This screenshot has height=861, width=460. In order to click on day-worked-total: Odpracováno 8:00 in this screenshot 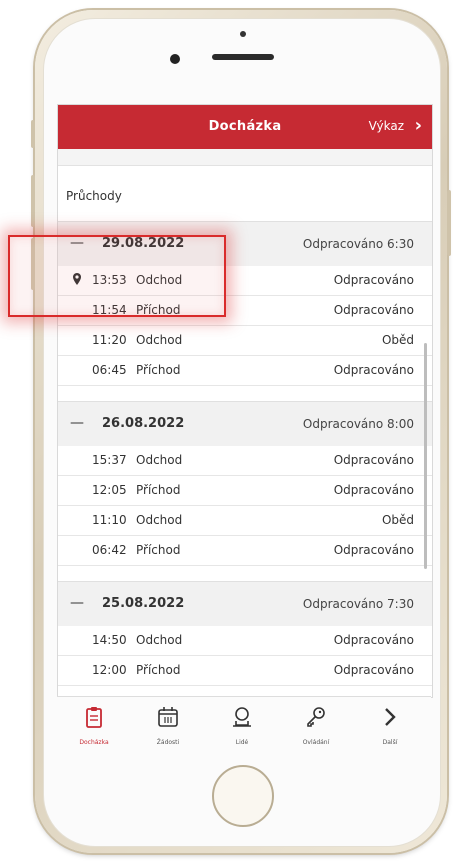, I will do `click(358, 424)`.